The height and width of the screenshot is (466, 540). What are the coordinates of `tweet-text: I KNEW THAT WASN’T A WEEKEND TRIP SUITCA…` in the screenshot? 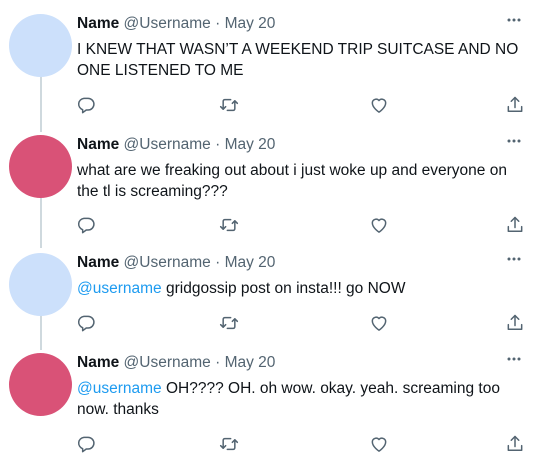 It's located at (299, 60).